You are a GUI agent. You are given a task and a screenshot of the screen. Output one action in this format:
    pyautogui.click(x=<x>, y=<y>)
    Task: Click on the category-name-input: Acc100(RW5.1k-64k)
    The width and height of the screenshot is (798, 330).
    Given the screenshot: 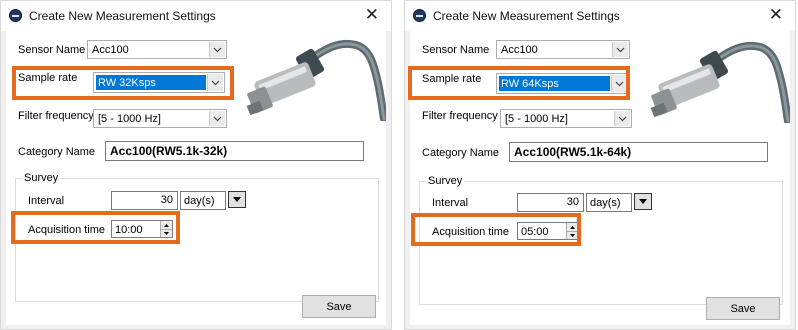 What is the action you would take?
    pyautogui.click(x=638, y=152)
    